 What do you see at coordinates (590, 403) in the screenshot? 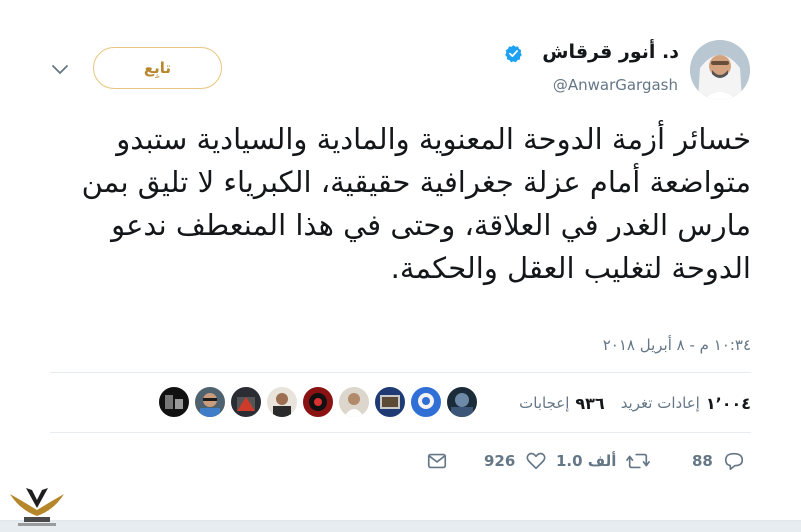
I see `like-count: ٩٣٦` at bounding box center [590, 403].